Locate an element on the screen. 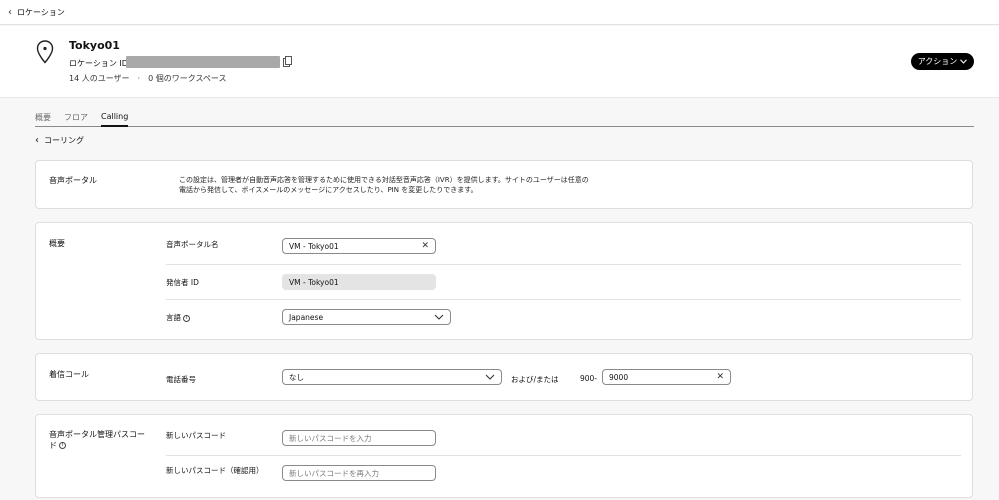 Image resolution: width=999 pixels, height=500 pixels. admin-passcode-title: 音声ポータル管理パスコード i is located at coordinates (99, 440).